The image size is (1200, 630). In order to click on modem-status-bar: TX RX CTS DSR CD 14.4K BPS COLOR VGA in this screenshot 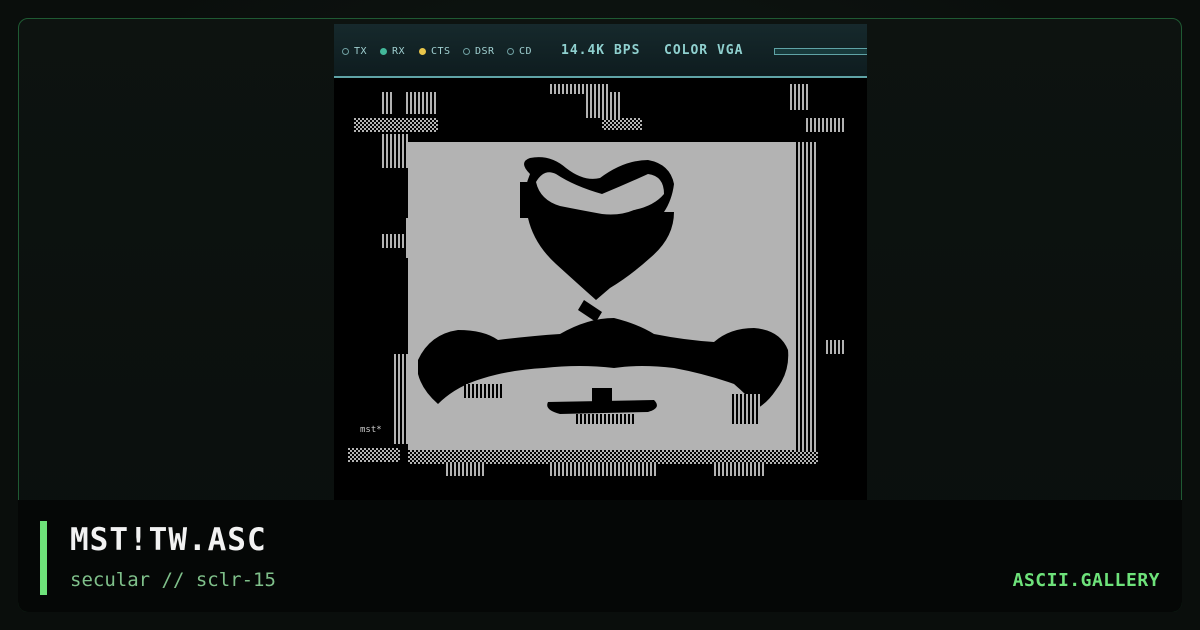, I will do `click(600, 51)`.